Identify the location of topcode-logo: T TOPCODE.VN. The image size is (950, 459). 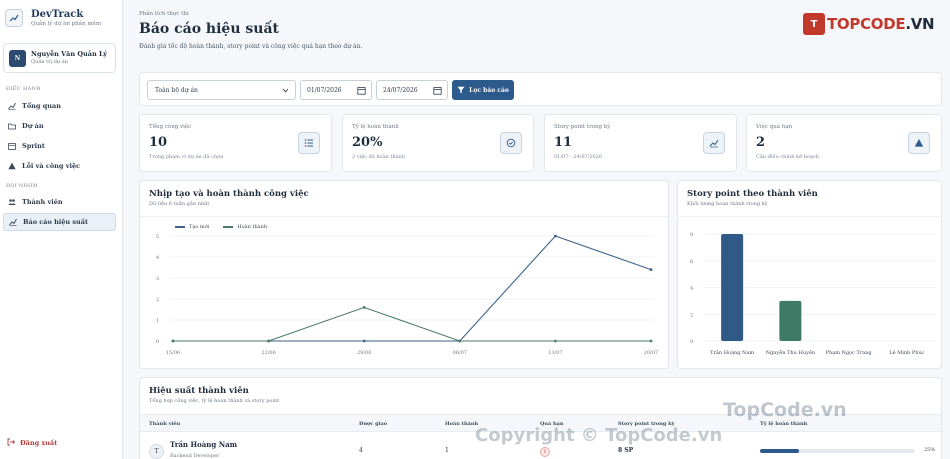
(869, 24).